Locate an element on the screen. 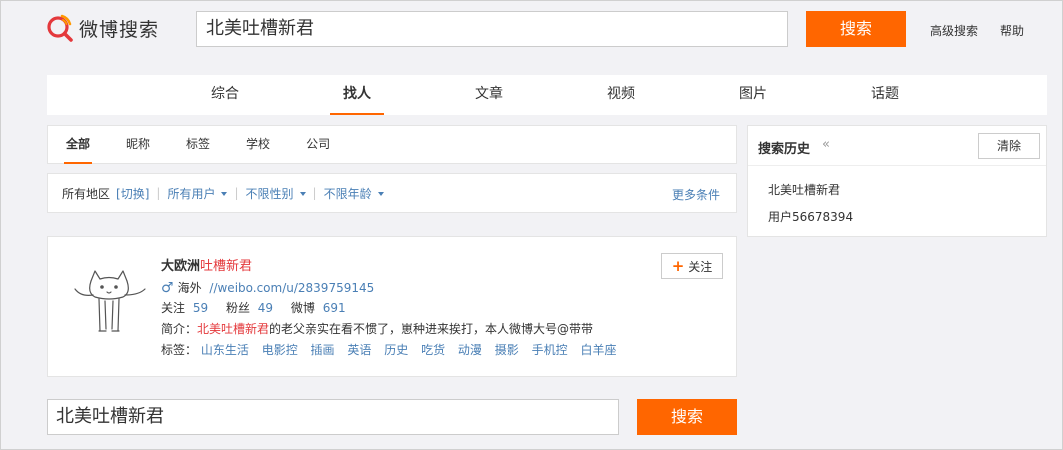 The image size is (1063, 450). tab-images: 图片 is located at coordinates (753, 95).